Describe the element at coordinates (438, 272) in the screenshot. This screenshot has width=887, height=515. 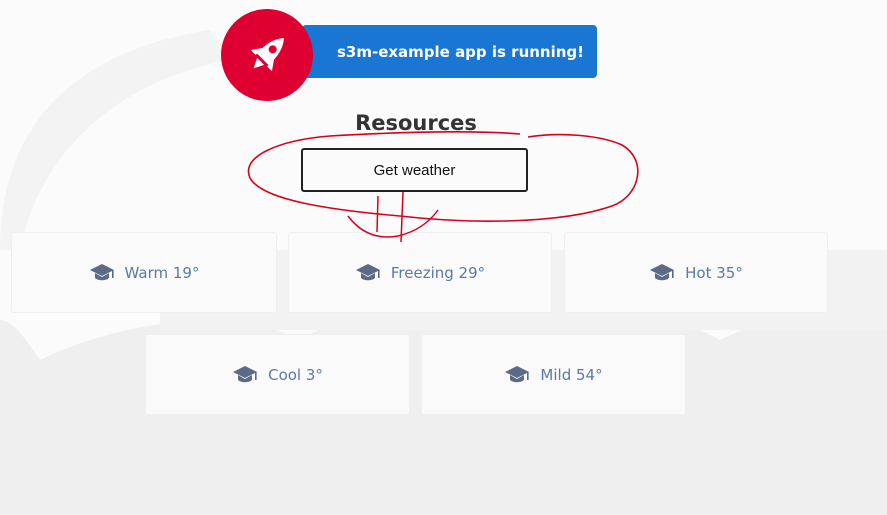
I see `card-label: Freezing 29°` at that location.